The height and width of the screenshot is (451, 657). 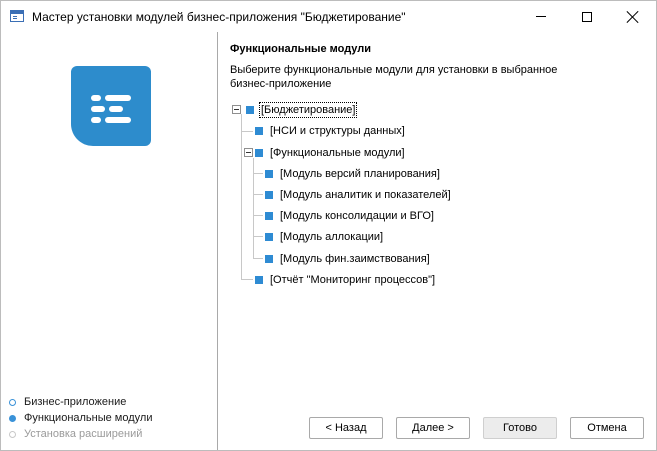 I want to click on back-button: < Назад, so click(x=346, y=428).